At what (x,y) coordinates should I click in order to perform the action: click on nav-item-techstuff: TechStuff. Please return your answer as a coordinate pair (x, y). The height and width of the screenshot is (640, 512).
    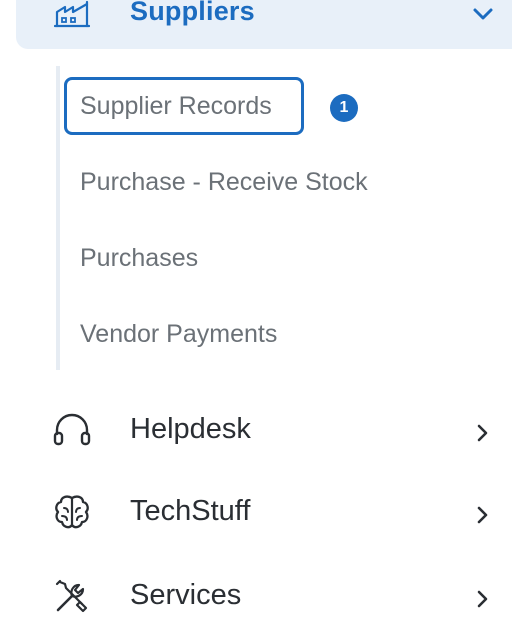
    Looking at the image, I should click on (256, 512).